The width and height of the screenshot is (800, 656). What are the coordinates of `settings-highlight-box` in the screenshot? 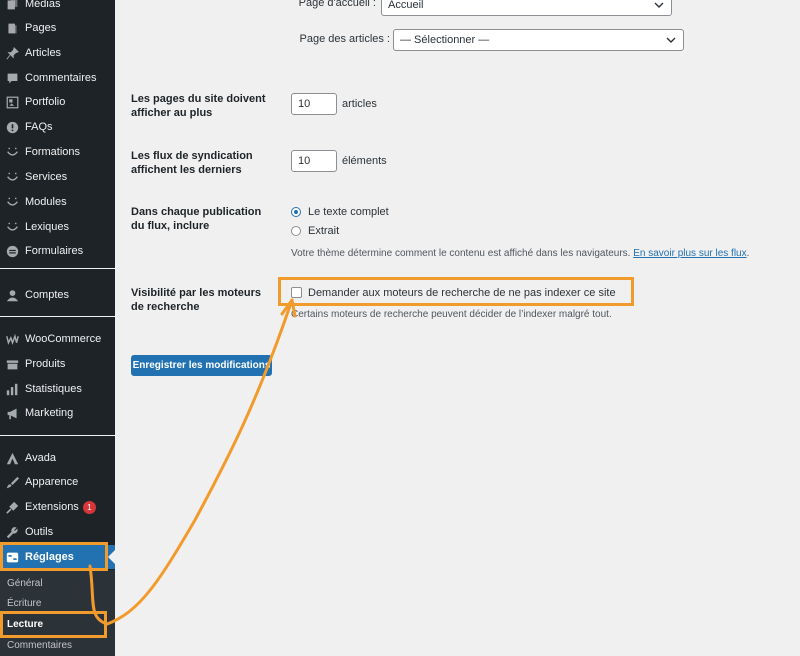 It's located at (54, 556).